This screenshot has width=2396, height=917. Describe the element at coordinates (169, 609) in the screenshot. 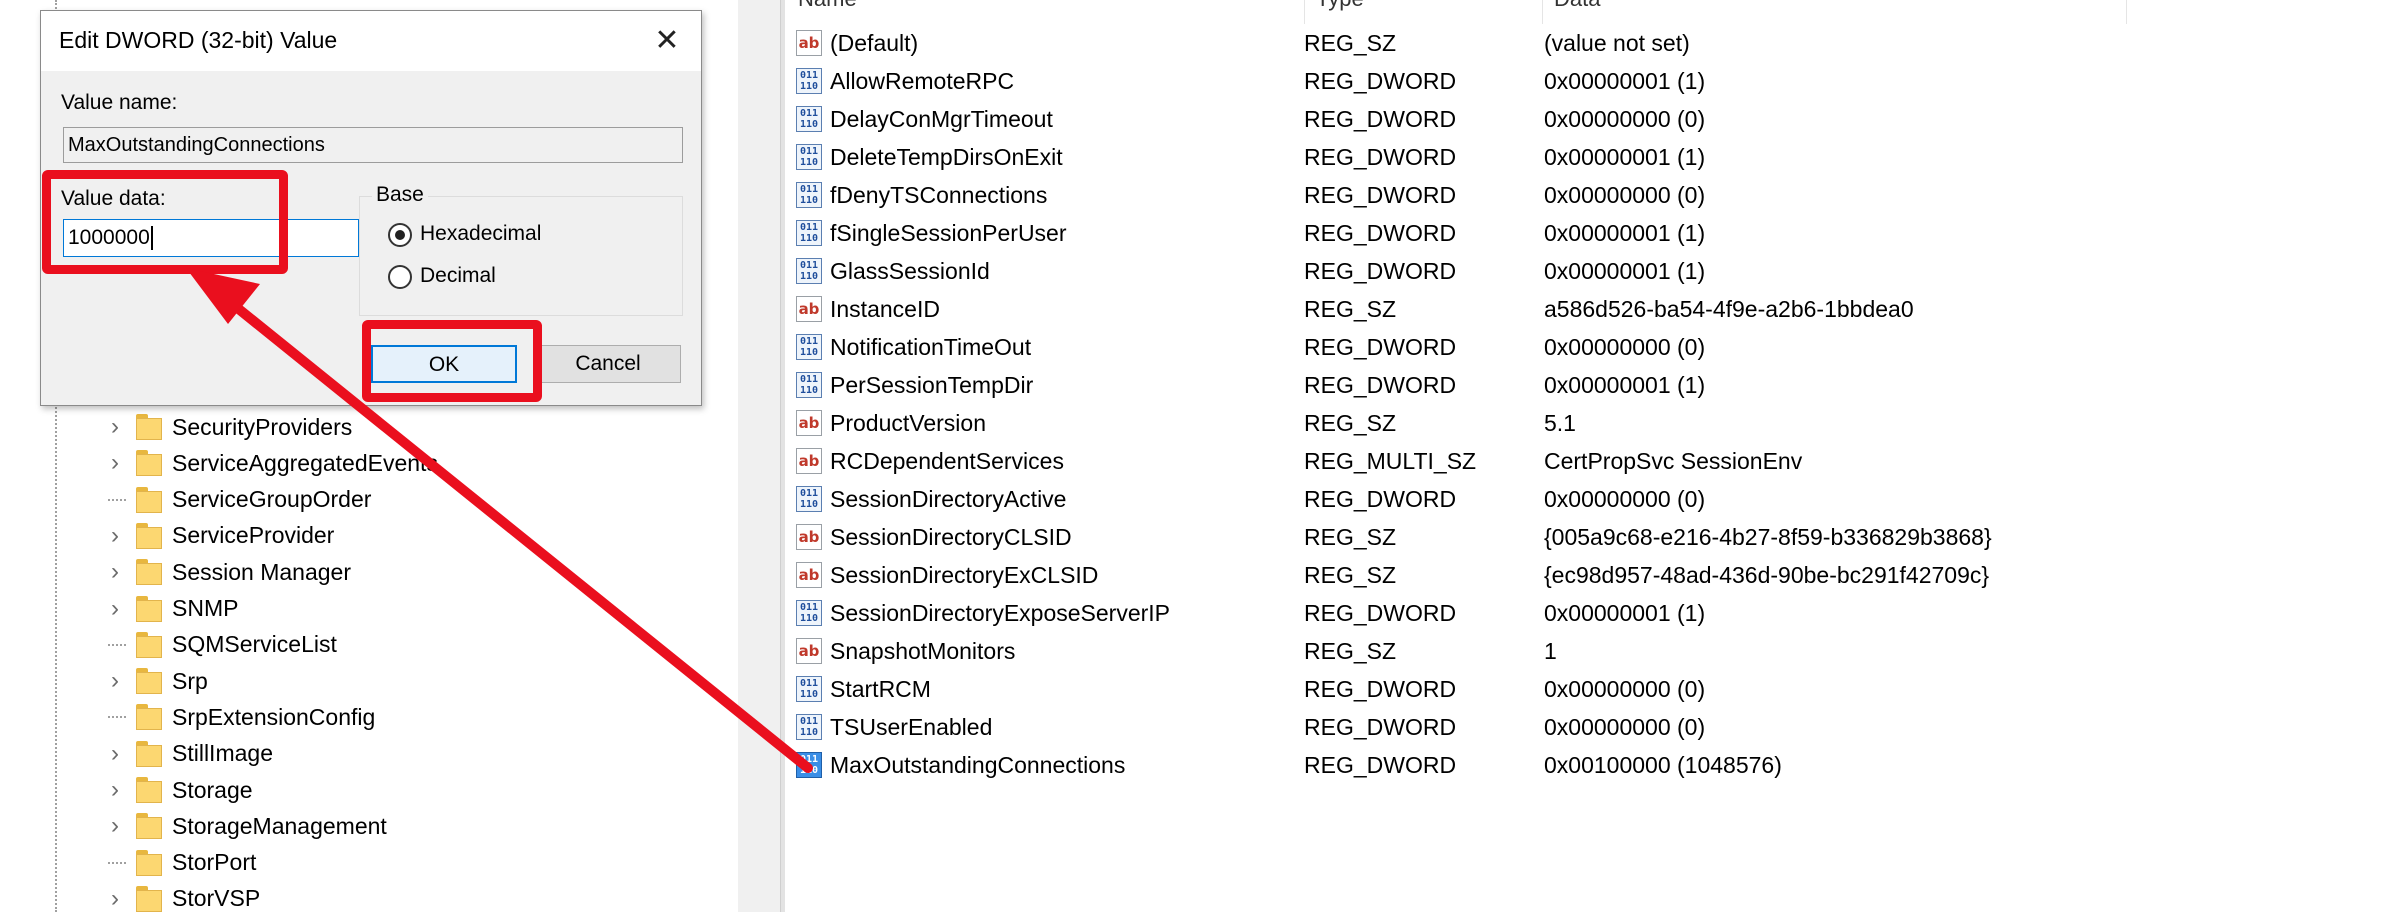

I see `tree-item: › SNMP` at that location.